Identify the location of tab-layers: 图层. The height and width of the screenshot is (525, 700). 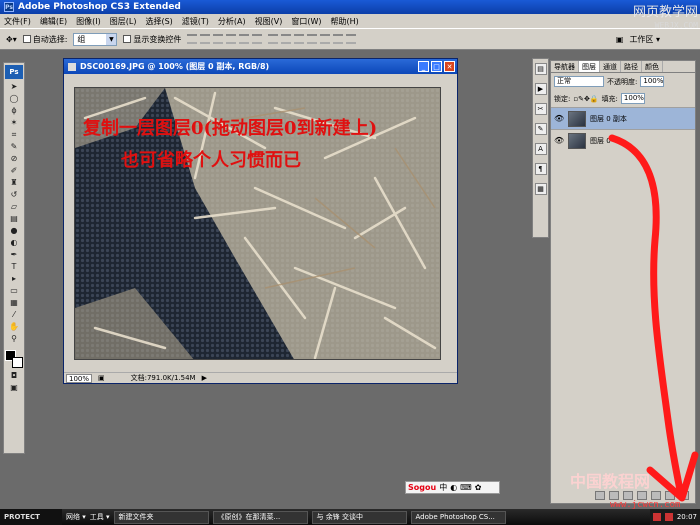
(589, 66).